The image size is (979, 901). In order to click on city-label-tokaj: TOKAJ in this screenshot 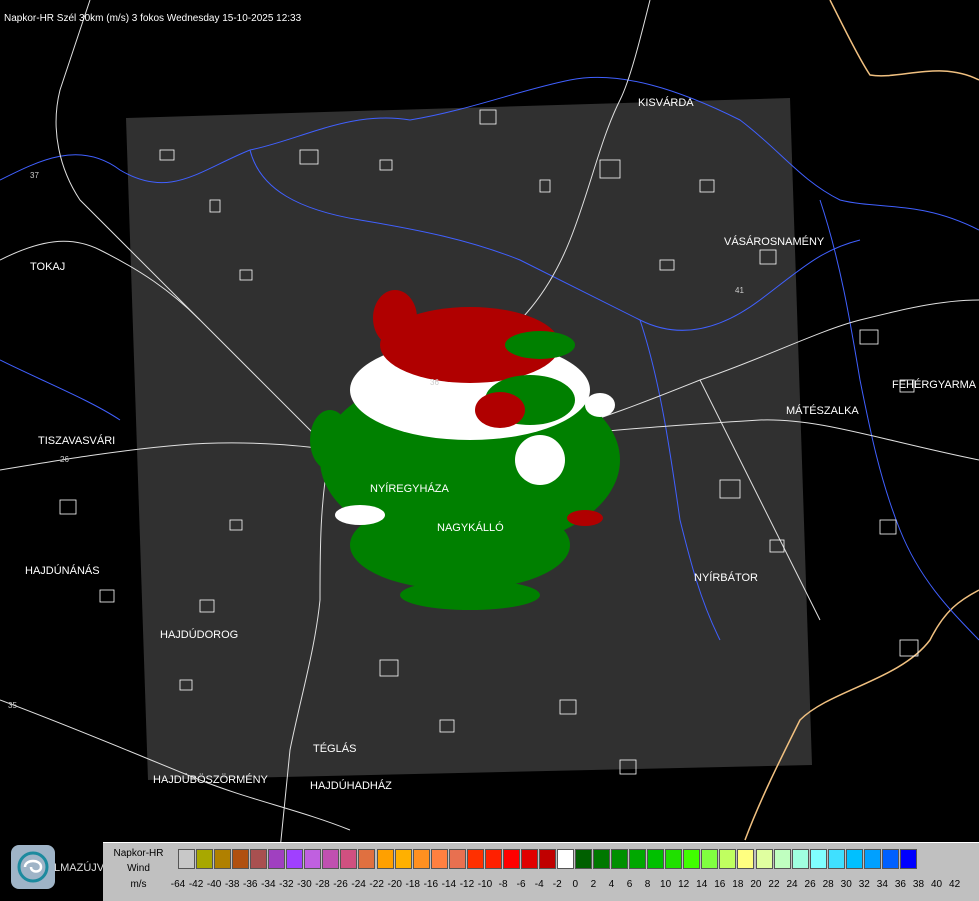, I will do `click(48, 267)`.